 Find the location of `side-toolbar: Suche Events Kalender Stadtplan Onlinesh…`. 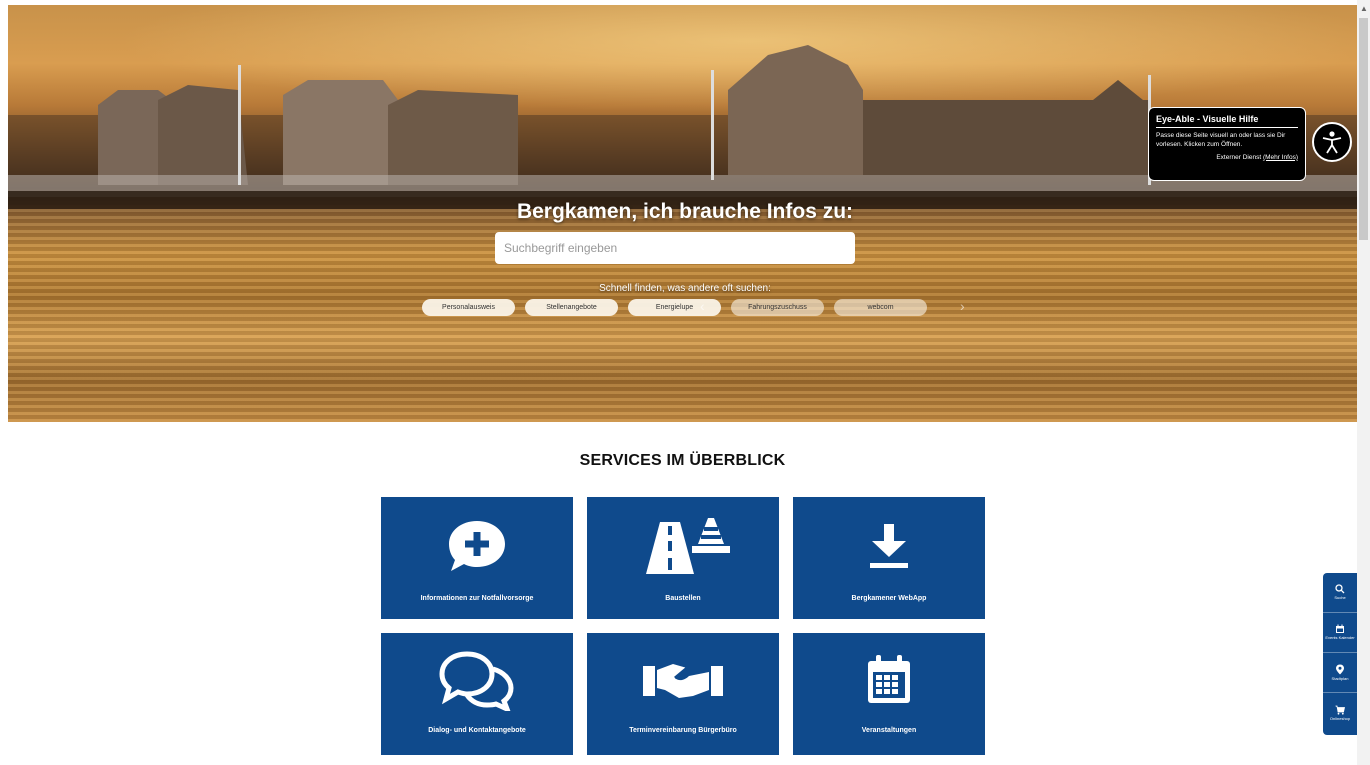

side-toolbar: Suche Events Kalender Stadtplan Onlinesh… is located at coordinates (1340, 654).